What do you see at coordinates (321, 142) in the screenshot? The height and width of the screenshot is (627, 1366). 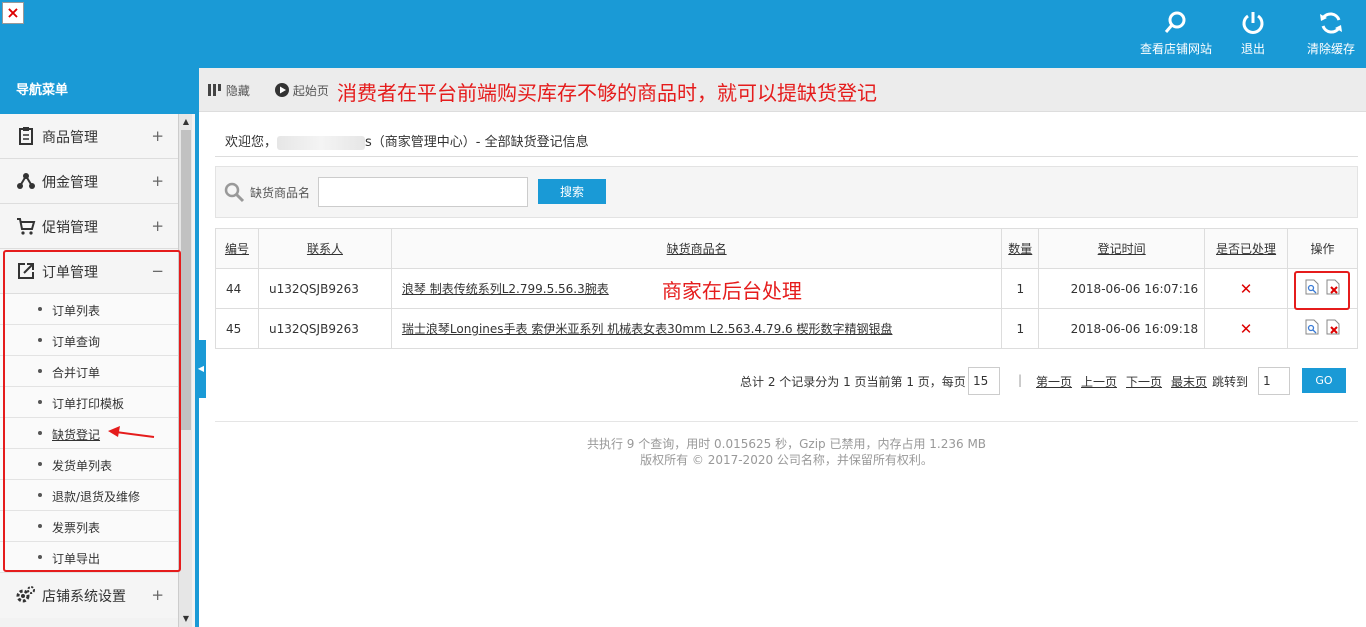 I see `redacted-username` at bounding box center [321, 142].